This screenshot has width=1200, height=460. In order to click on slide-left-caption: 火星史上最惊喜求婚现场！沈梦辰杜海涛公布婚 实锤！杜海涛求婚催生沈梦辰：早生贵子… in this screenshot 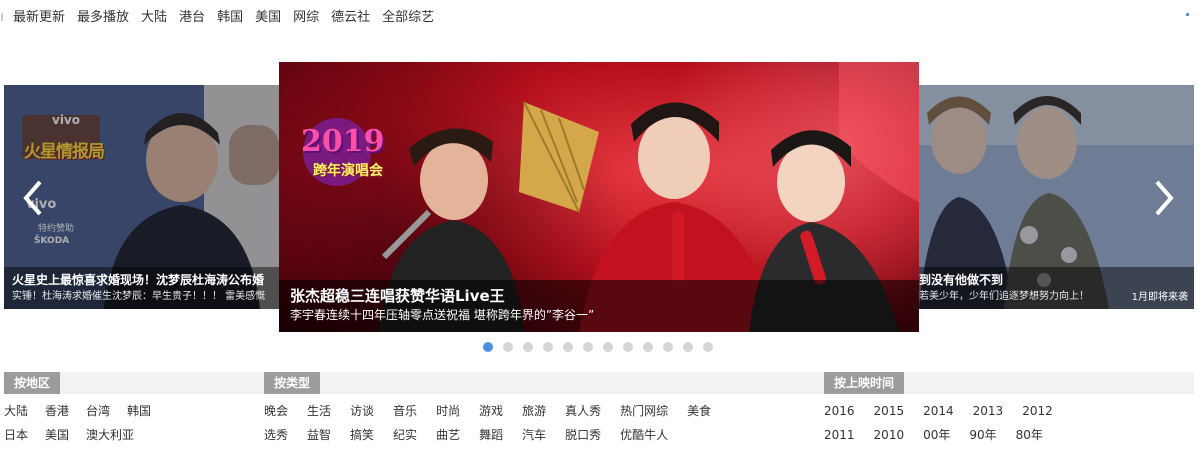, I will do `click(142, 288)`.